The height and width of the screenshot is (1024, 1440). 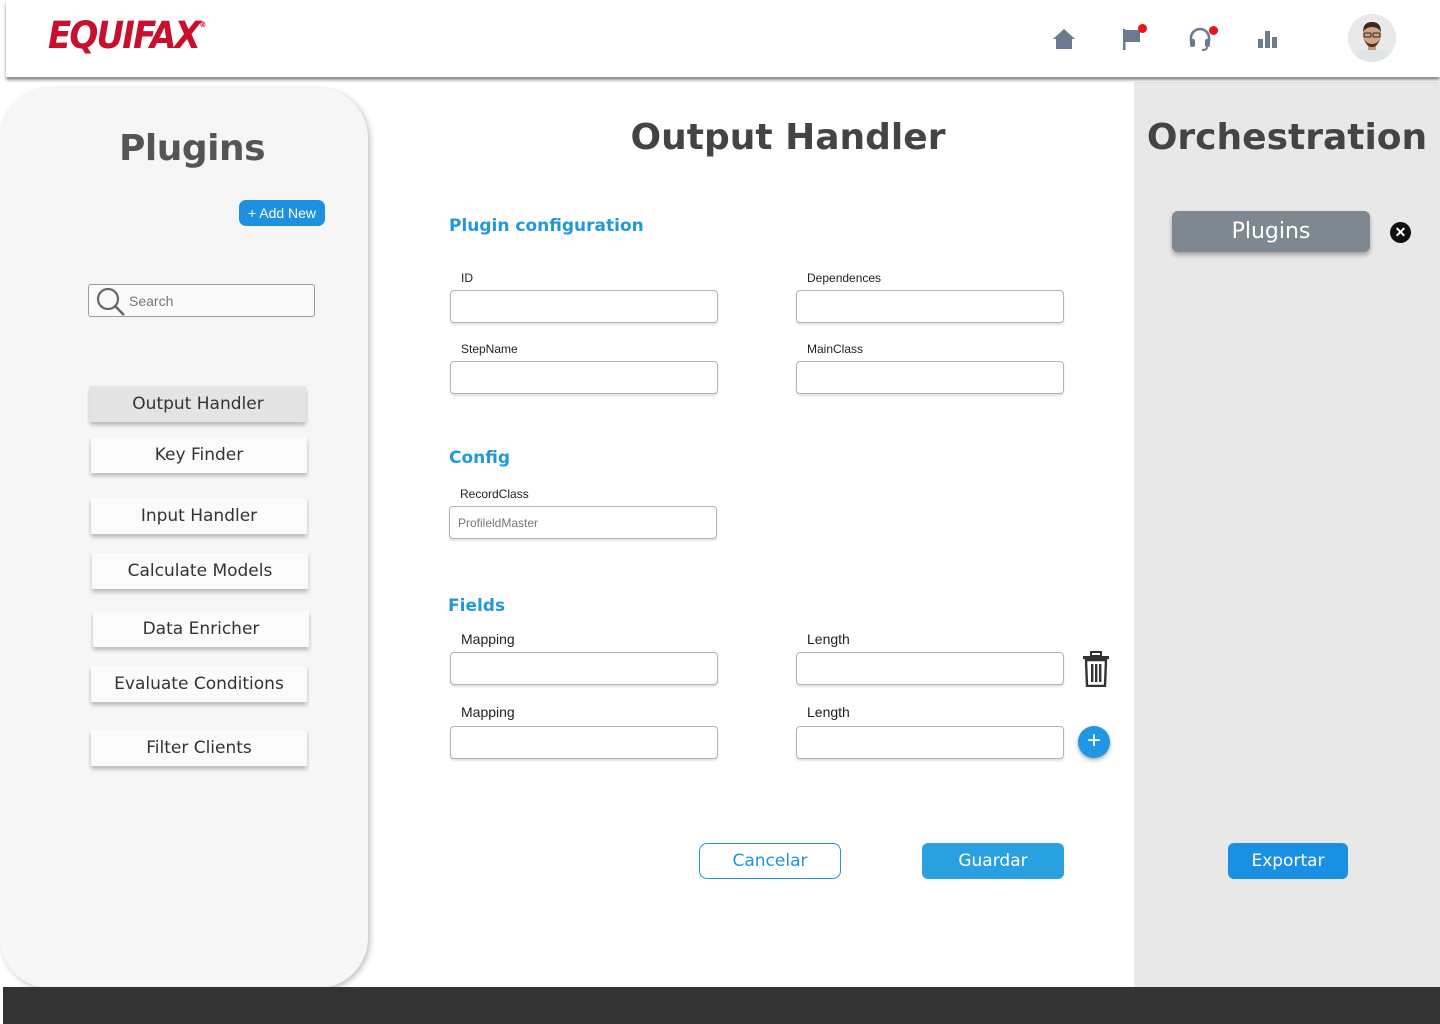 What do you see at coordinates (467, 278) in the screenshot?
I see `id-label: ID` at bounding box center [467, 278].